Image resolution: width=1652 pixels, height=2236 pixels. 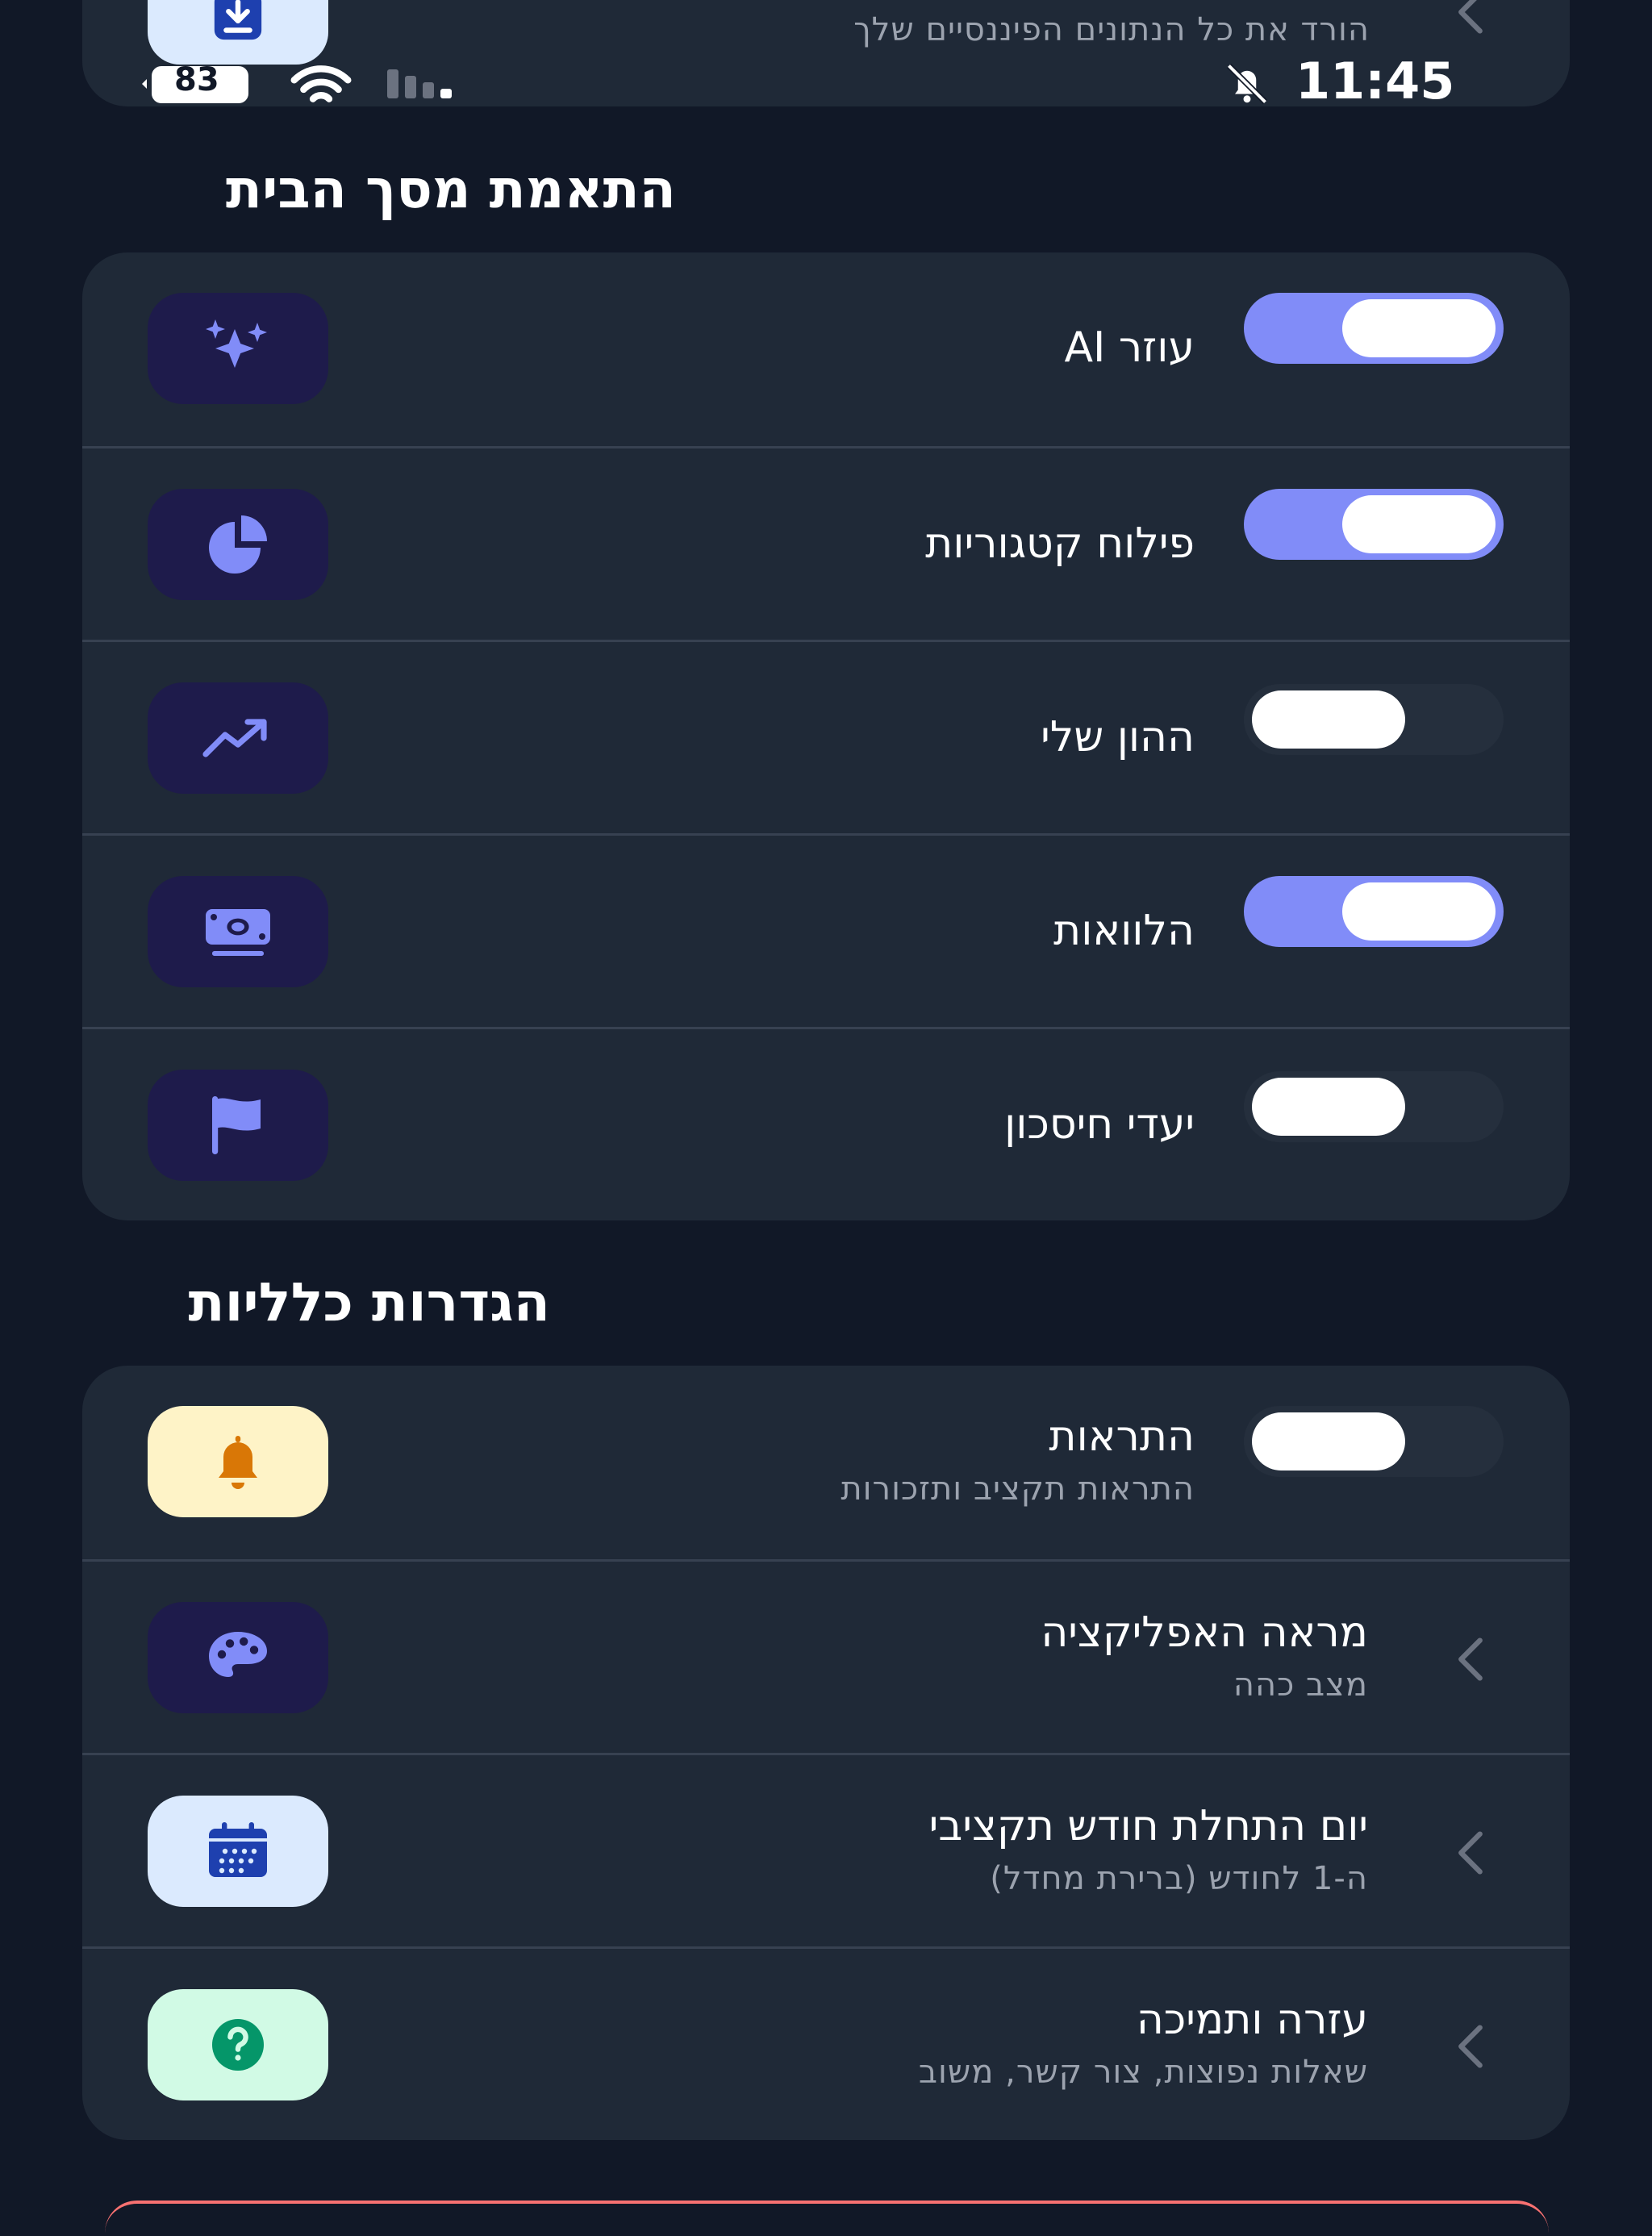 I want to click on battery-level: 83, so click(x=196, y=79).